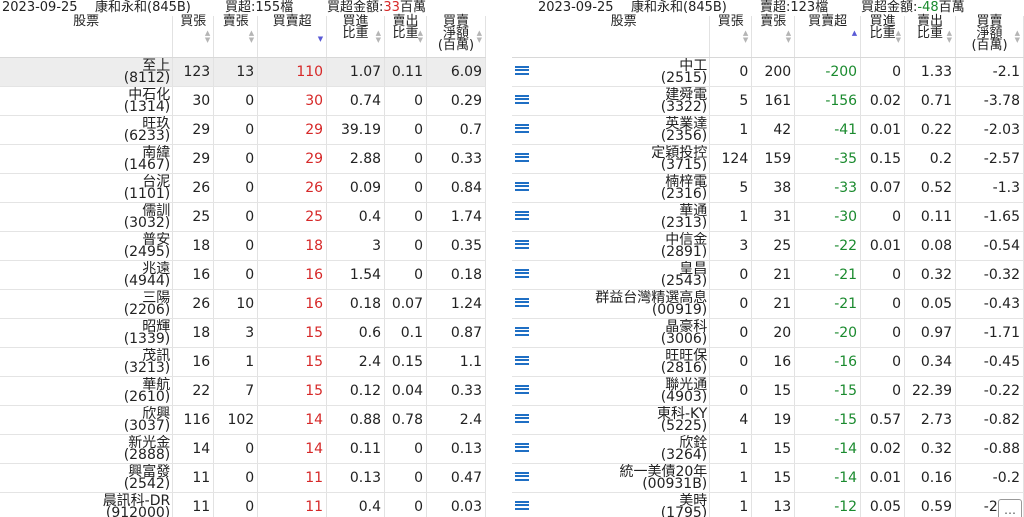 This screenshot has height=517, width=1024. What do you see at coordinates (930, 36) in the screenshot?
I see `column-header-sell-ratio: 賣出 比重 ▲ ▼` at bounding box center [930, 36].